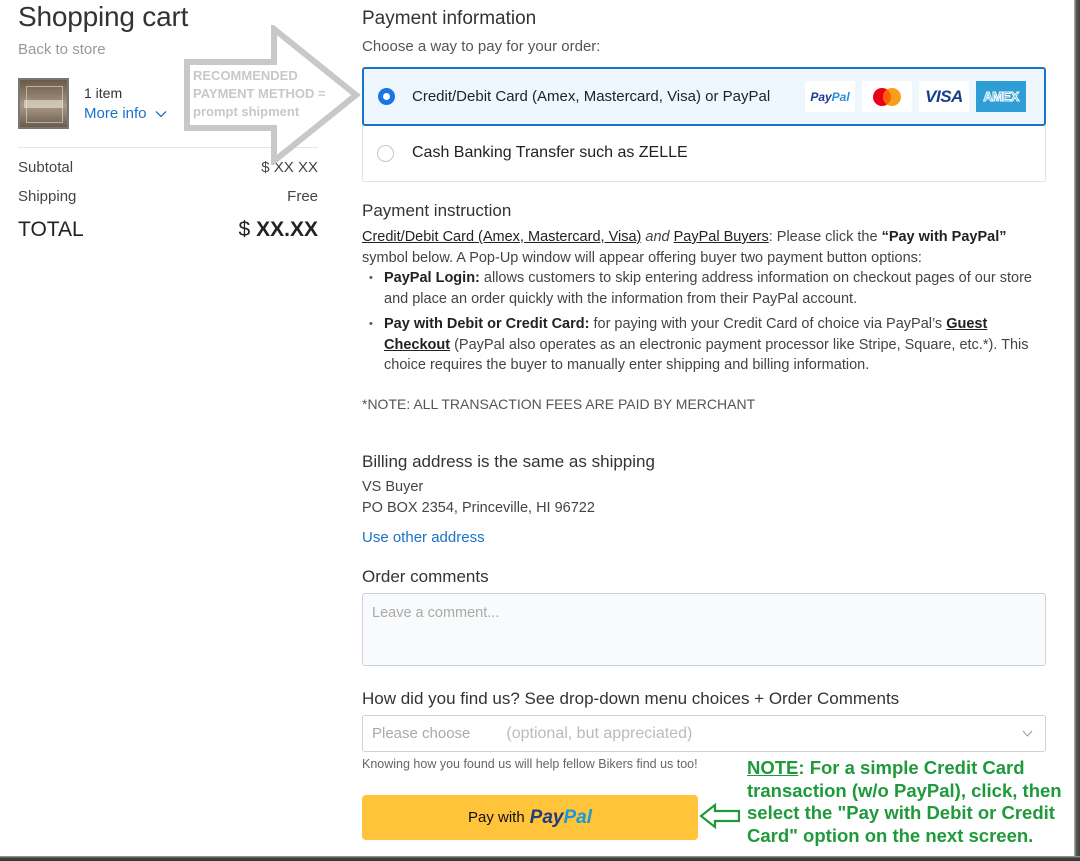  What do you see at coordinates (385, 153) in the screenshot?
I see `radio-unselected` at bounding box center [385, 153].